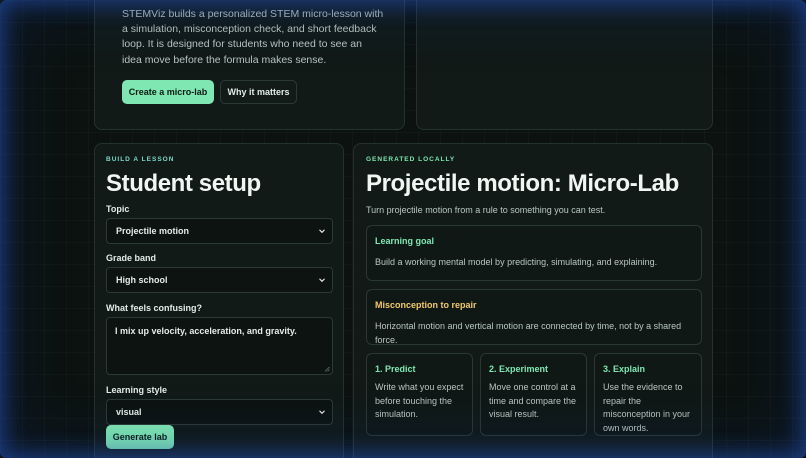  What do you see at coordinates (624, 369) in the screenshot?
I see `step-title: 3. Explain` at bounding box center [624, 369].